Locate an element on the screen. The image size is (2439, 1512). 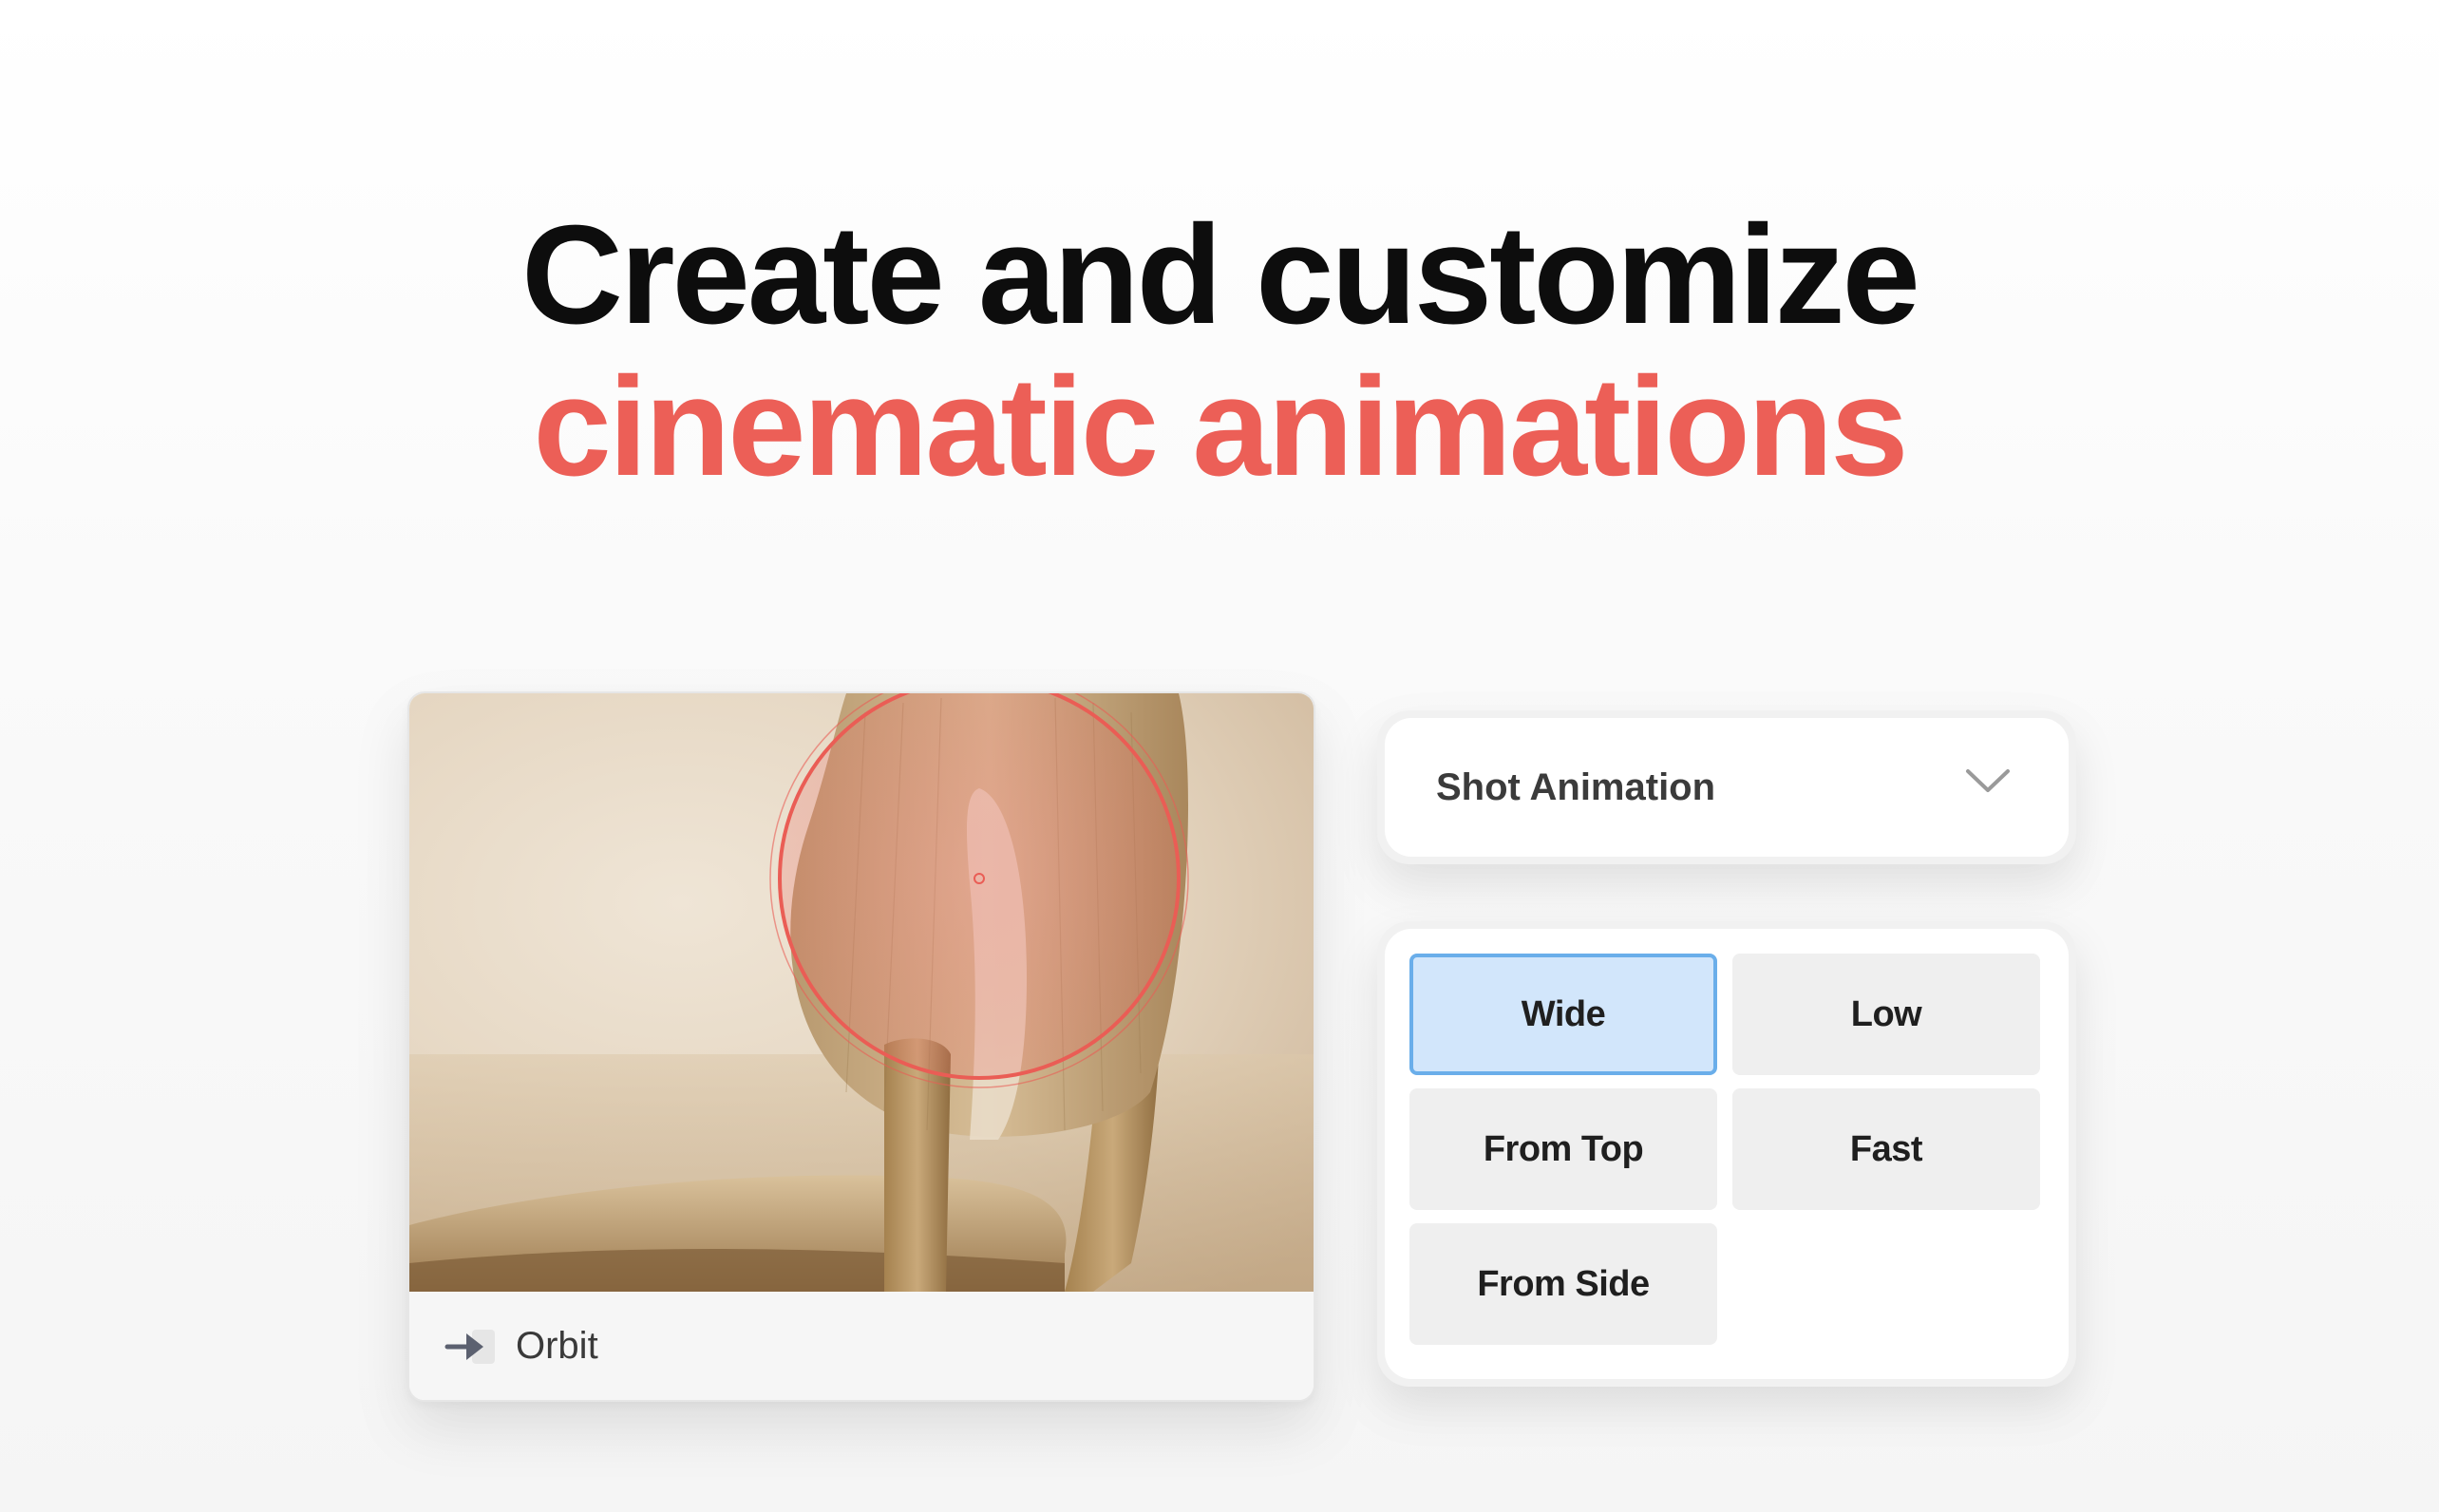
headline-line-2-accent: cinematic animations is located at coordinates (1220, 427).